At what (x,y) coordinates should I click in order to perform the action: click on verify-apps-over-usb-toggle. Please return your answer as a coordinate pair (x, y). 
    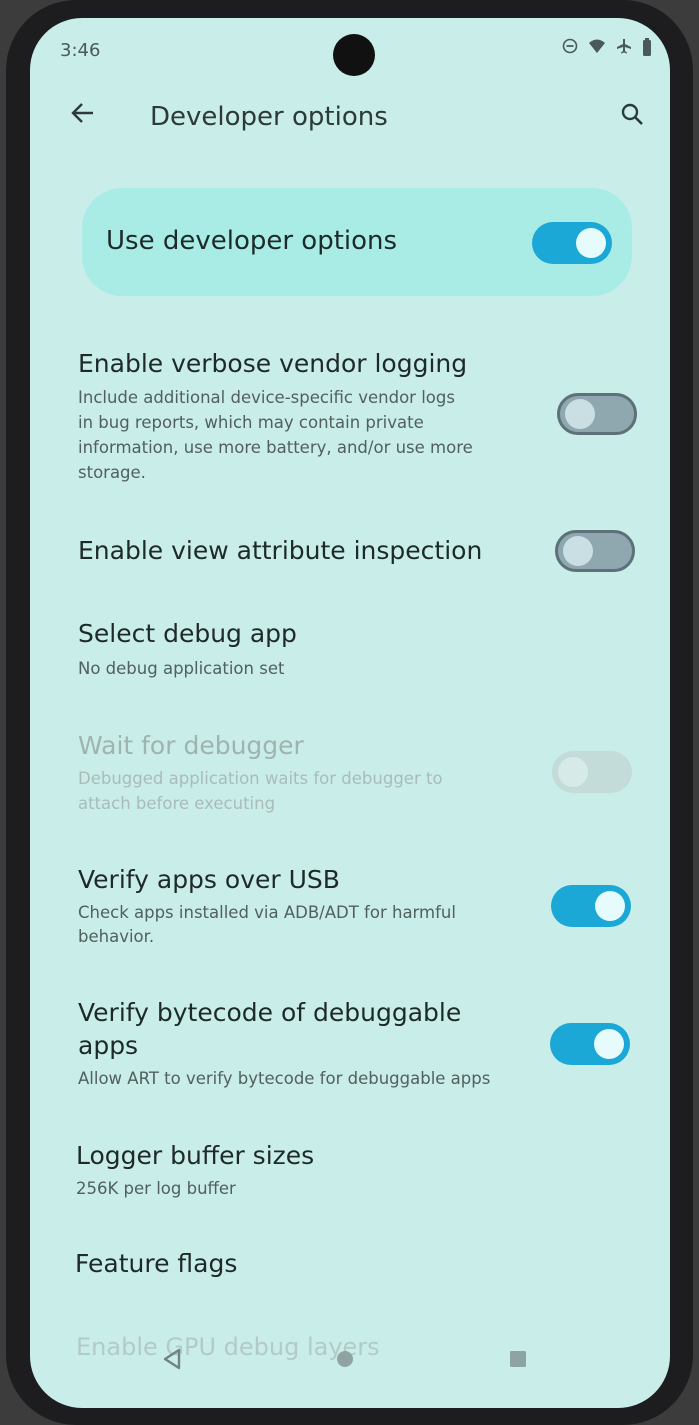
    Looking at the image, I should click on (591, 906).